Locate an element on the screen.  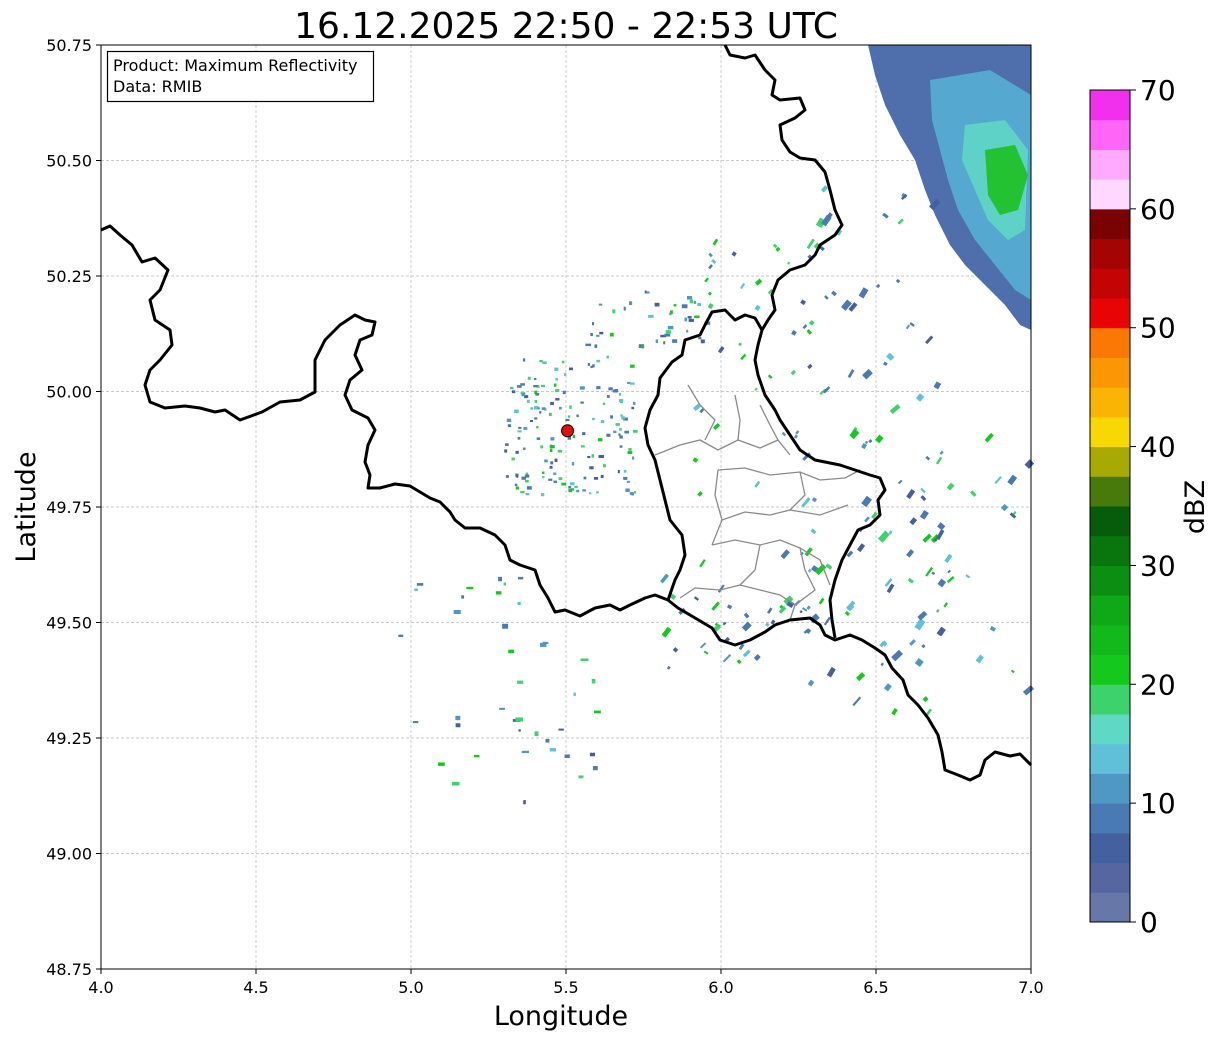
x-tick-label: 4.0 is located at coordinates (100, 987).